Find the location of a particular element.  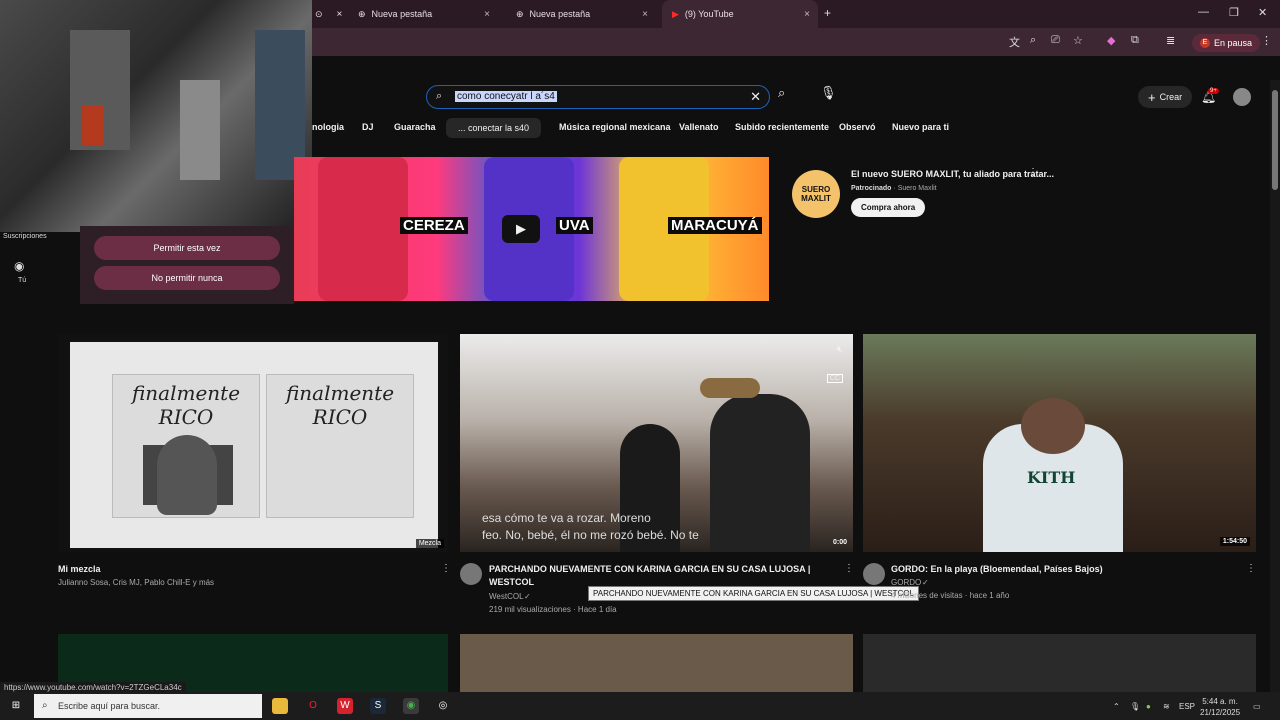

ad-advertiser-logo: SUERO MAXLIT is located at coordinates (816, 194).